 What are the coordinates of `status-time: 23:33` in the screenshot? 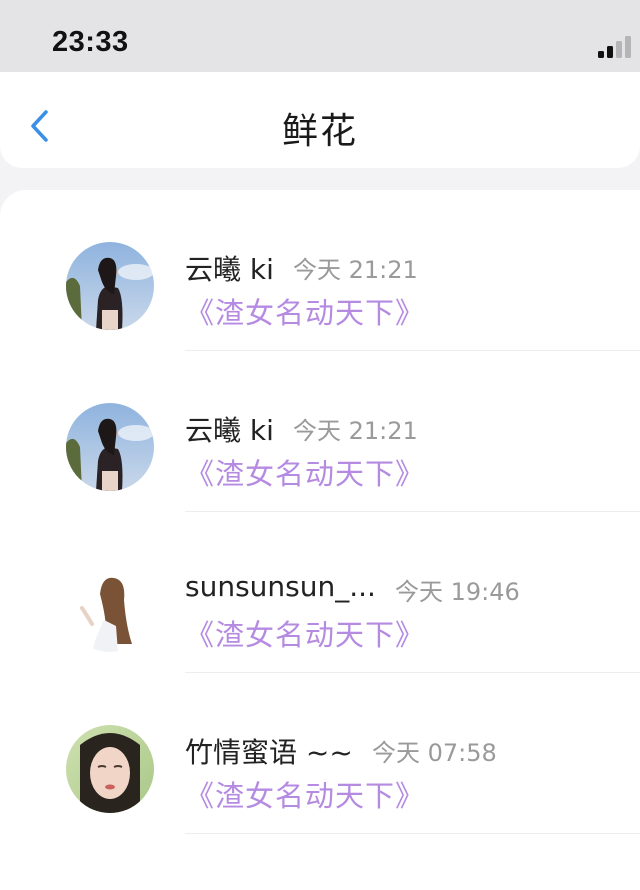 It's located at (90, 42).